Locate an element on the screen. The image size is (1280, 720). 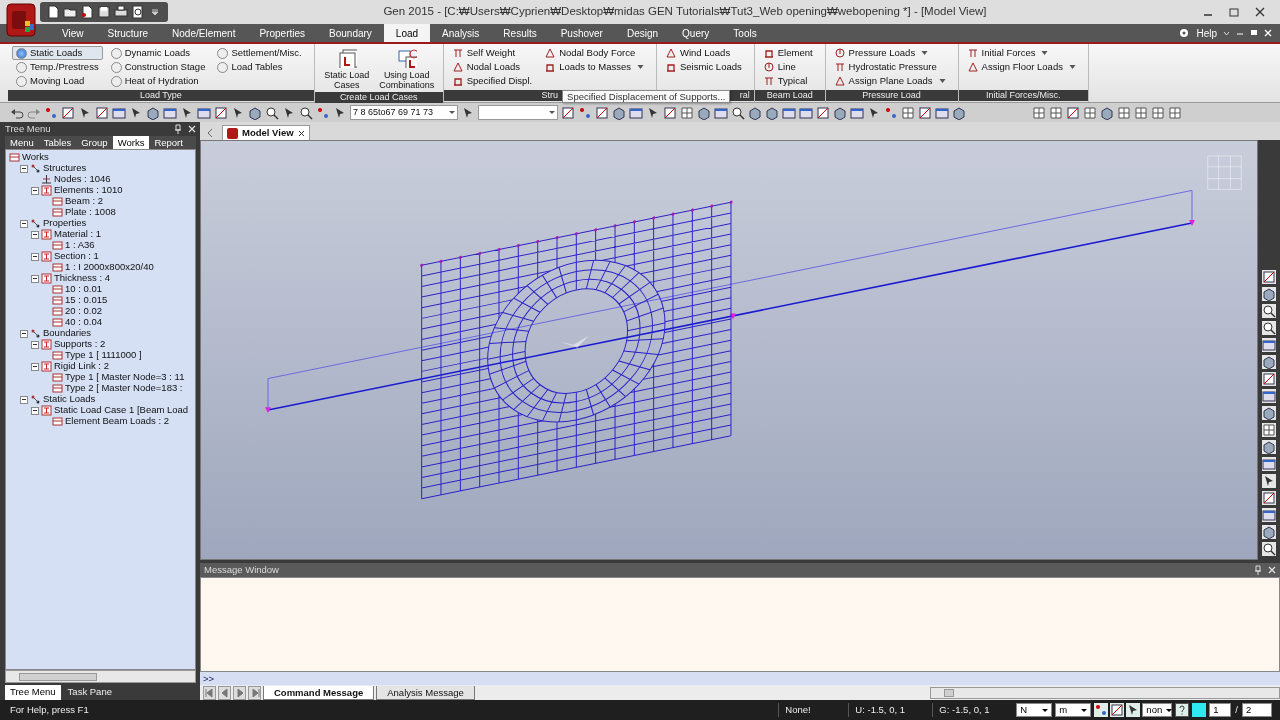
unit-dropdown: non is located at coordinates (1157, 710).